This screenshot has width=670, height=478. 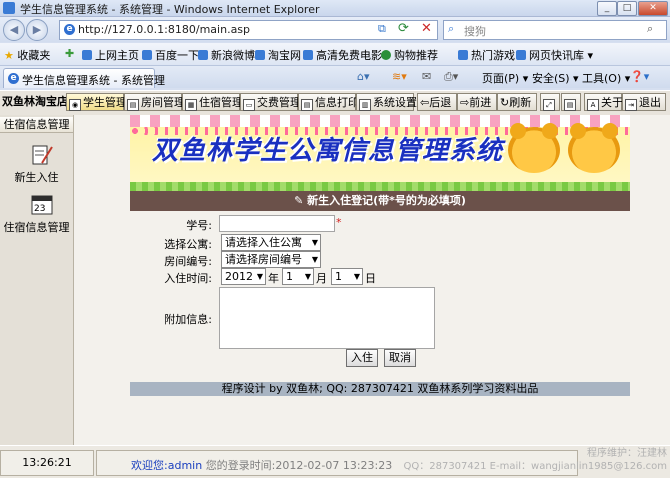 What do you see at coordinates (650, 29) in the screenshot?
I see `search-go-icon: ⌕` at bounding box center [650, 29].